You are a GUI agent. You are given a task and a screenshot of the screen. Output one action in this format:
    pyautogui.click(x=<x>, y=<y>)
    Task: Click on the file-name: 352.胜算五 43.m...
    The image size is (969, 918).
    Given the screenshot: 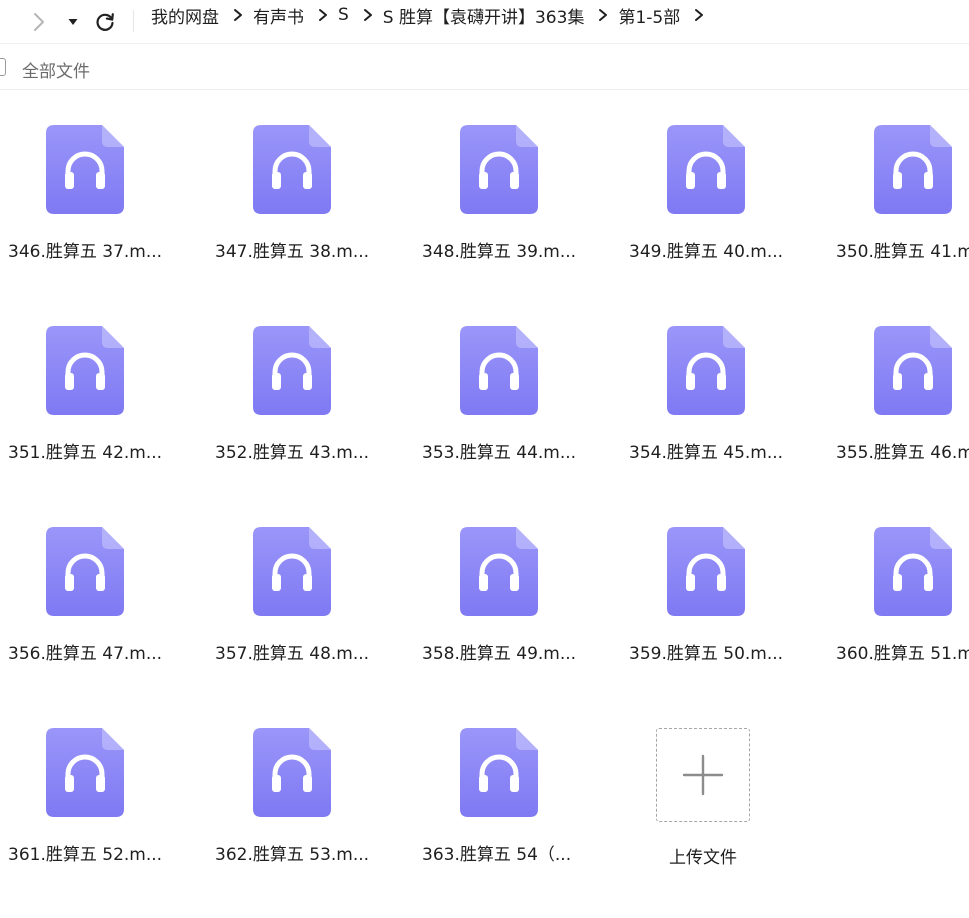 What is the action you would take?
    pyautogui.click(x=292, y=453)
    